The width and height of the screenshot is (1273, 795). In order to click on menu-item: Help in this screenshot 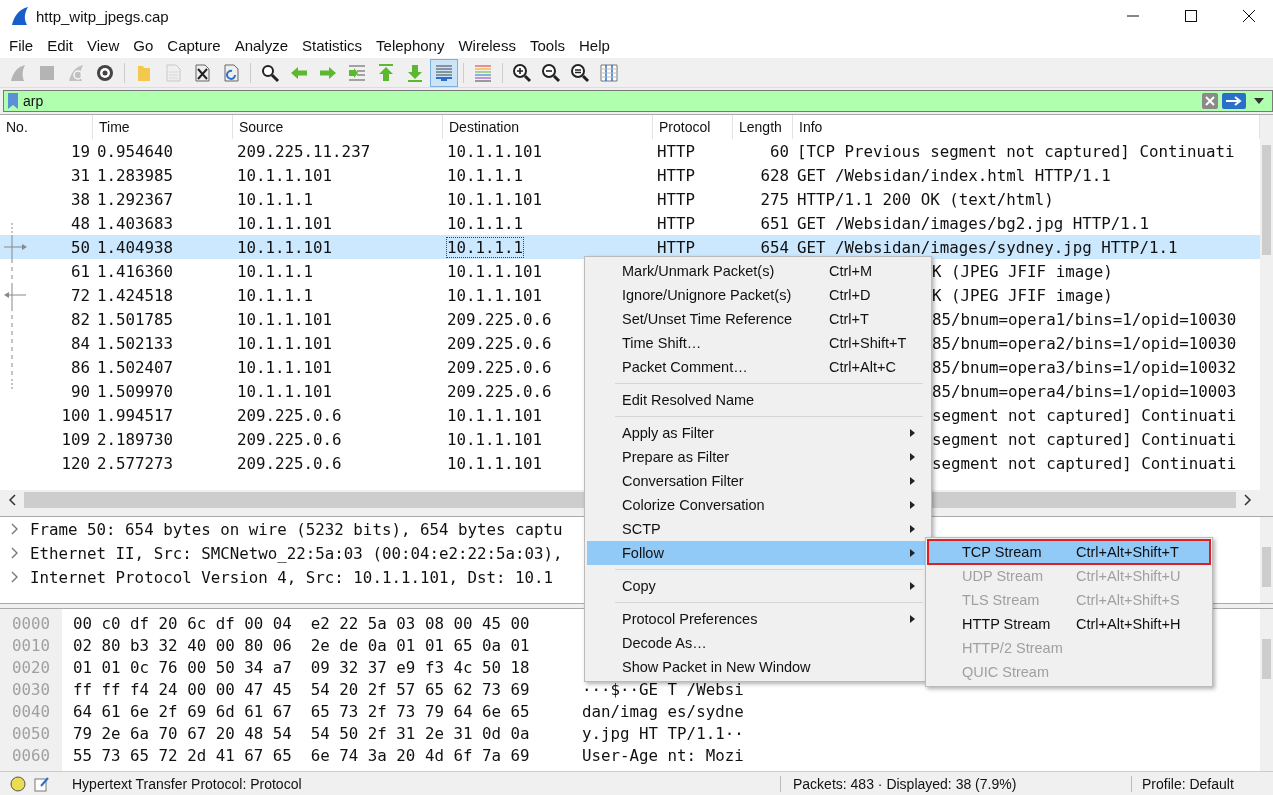, I will do `click(594, 45)`.